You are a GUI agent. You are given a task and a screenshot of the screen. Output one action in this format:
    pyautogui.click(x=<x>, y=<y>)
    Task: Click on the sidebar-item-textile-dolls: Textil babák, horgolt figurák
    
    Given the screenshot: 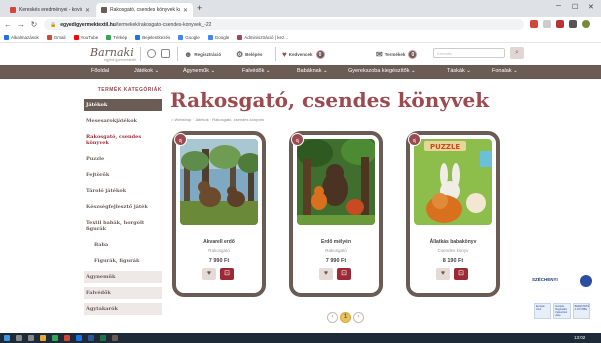 What is the action you would take?
    pyautogui.click(x=123, y=226)
    